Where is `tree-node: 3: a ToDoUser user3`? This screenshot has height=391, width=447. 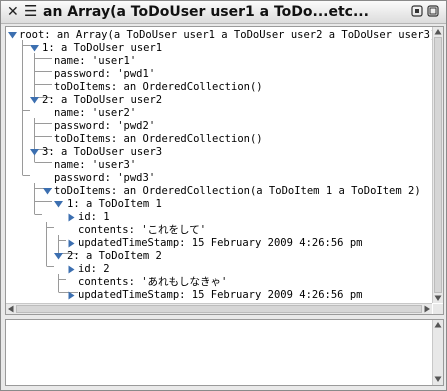
tree-node: 3: a ToDoUser user3 is located at coordinates (102, 152).